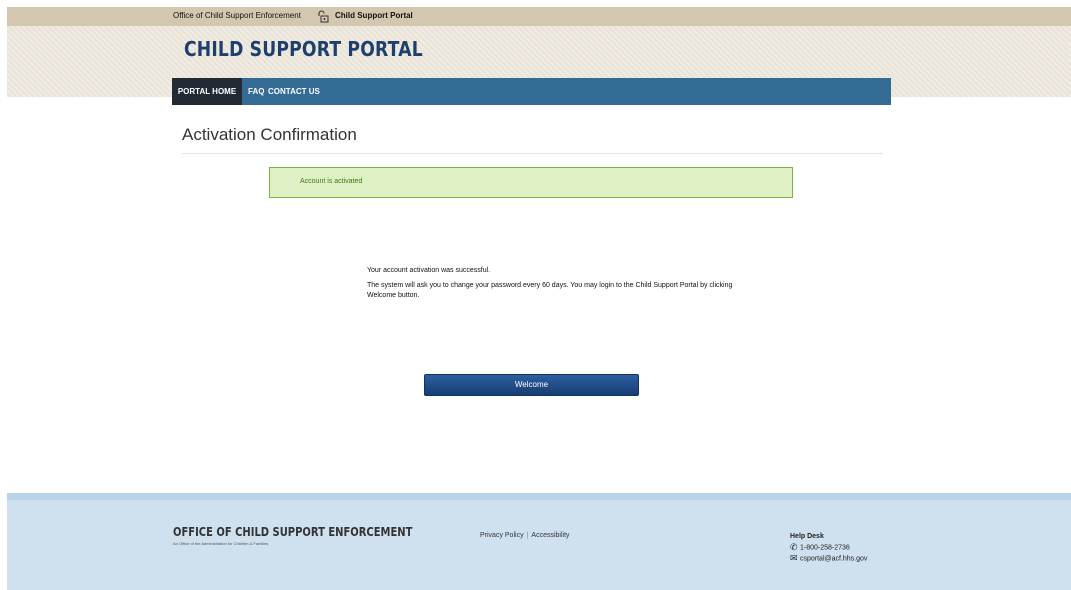 This screenshot has width=1071, height=590. What do you see at coordinates (429, 270) in the screenshot?
I see `activation-message-line-1: Your account activation was successful.` at bounding box center [429, 270].